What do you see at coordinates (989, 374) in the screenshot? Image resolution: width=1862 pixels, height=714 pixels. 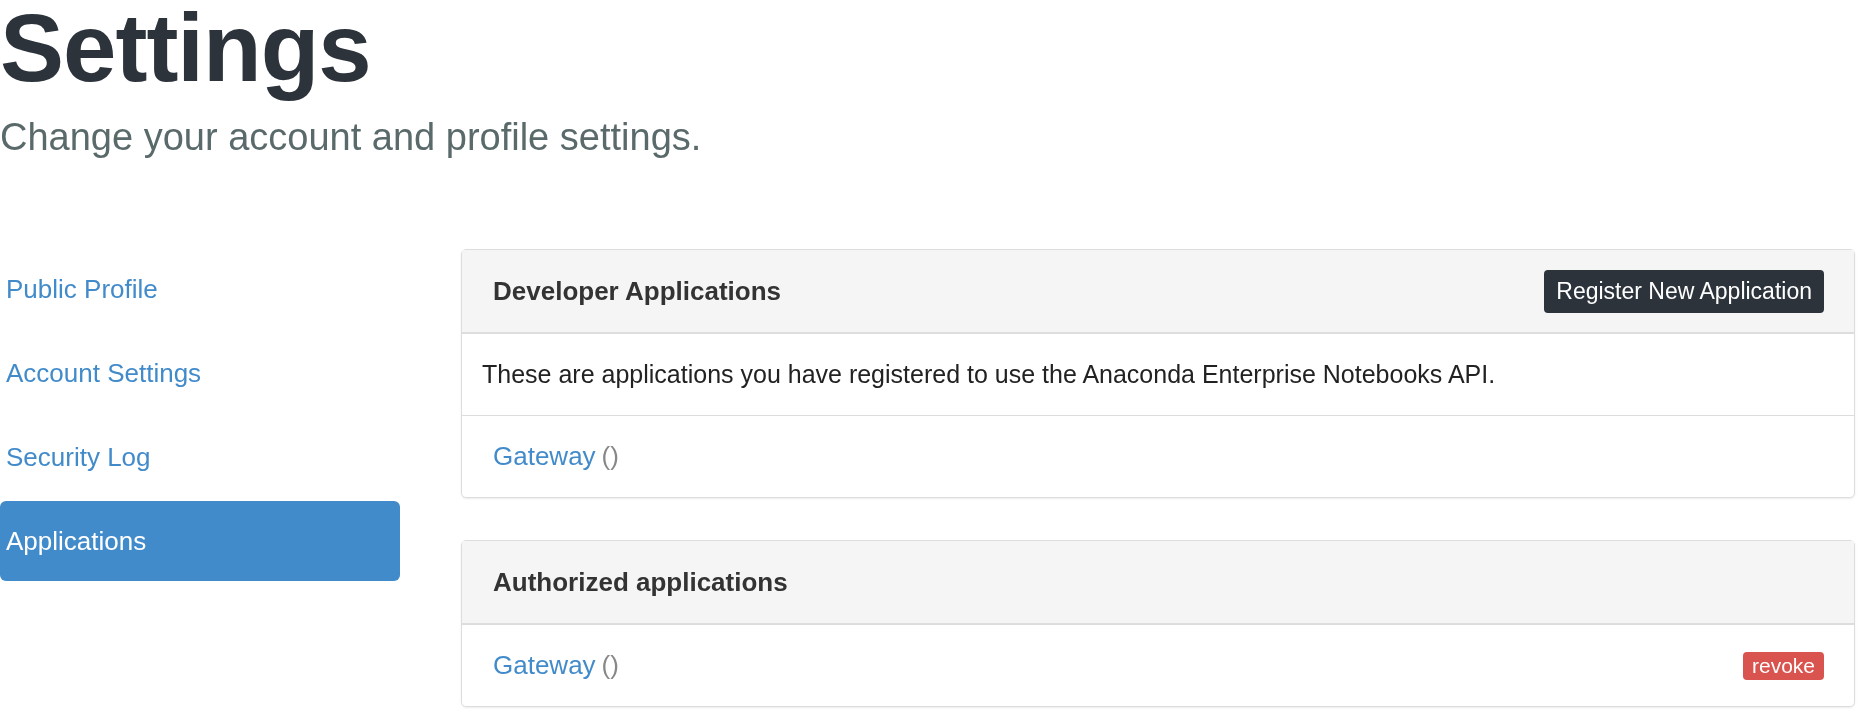 I see `panel-description: These are applications you have registered to use the Anaconda Enterprise Notebooks API.` at bounding box center [989, 374].